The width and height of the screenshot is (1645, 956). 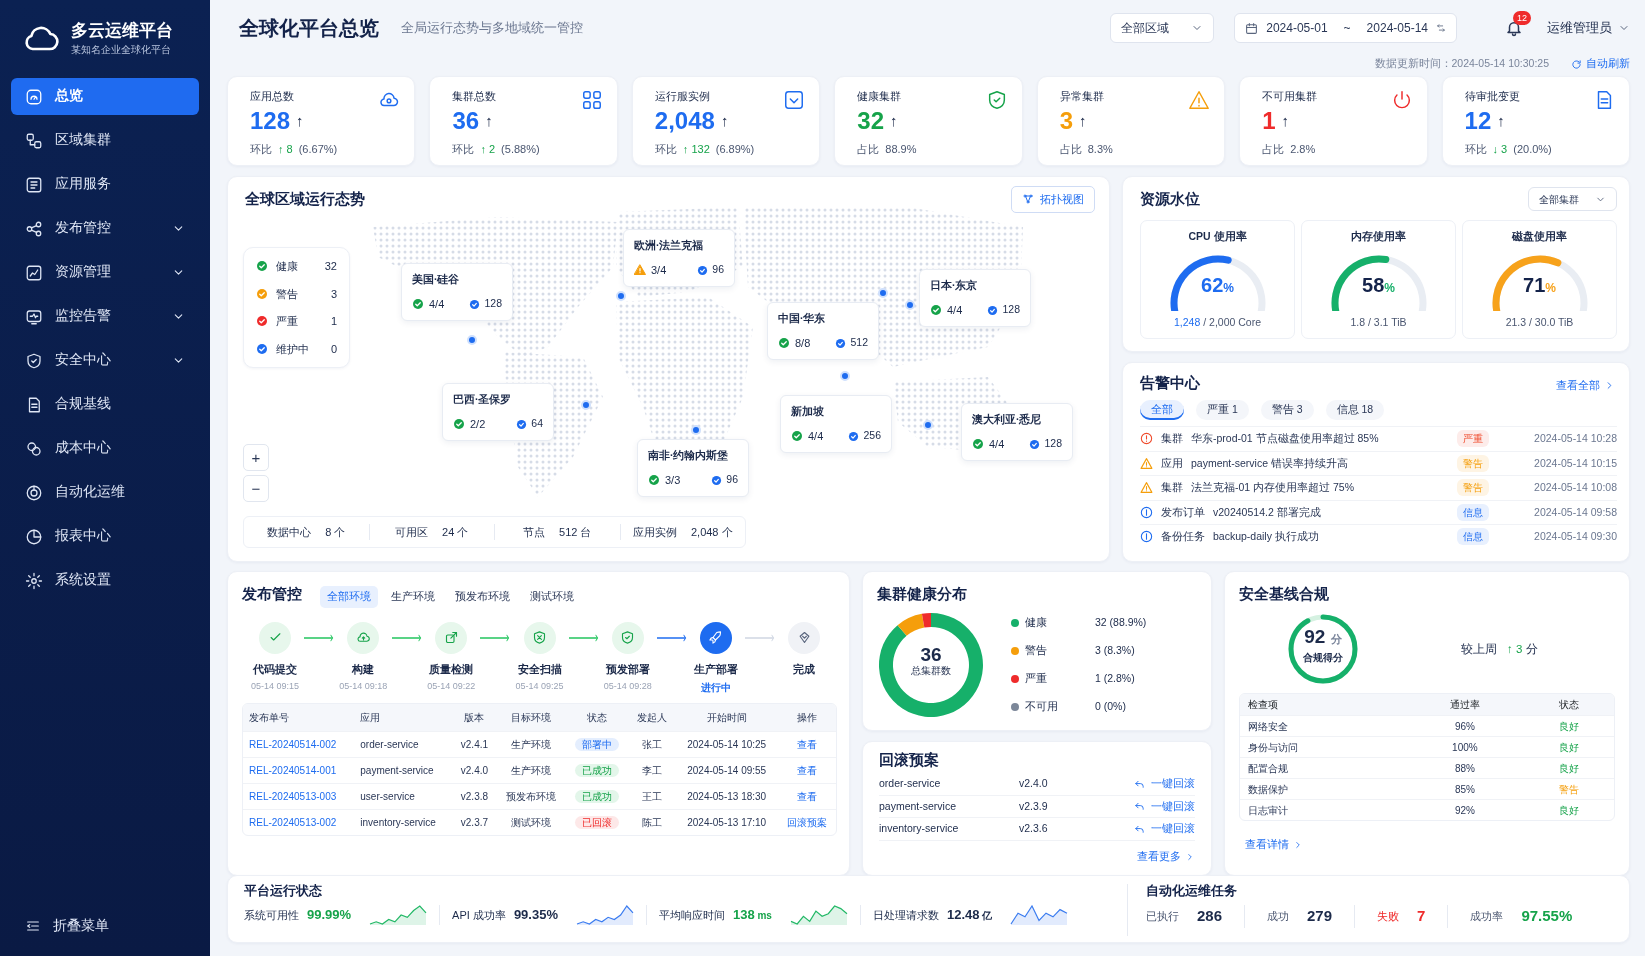 What do you see at coordinates (1323, 638) in the screenshot?
I see `compliance-score: 92 分` at bounding box center [1323, 638].